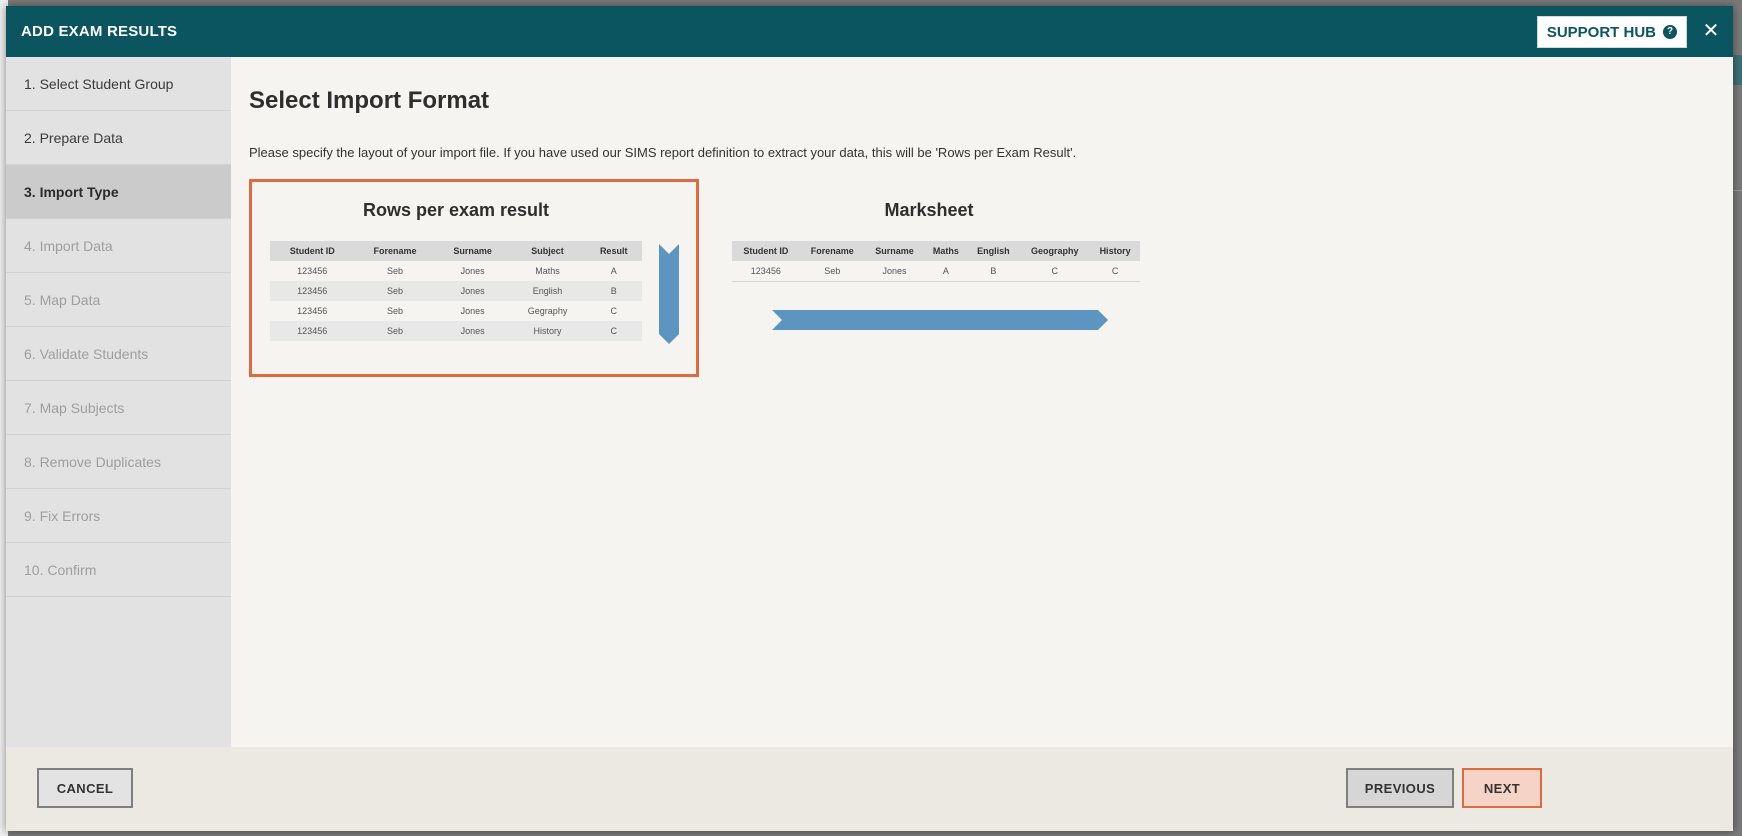 The image size is (1742, 836). What do you see at coordinates (547, 291) in the screenshot?
I see `table-cell: English` at bounding box center [547, 291].